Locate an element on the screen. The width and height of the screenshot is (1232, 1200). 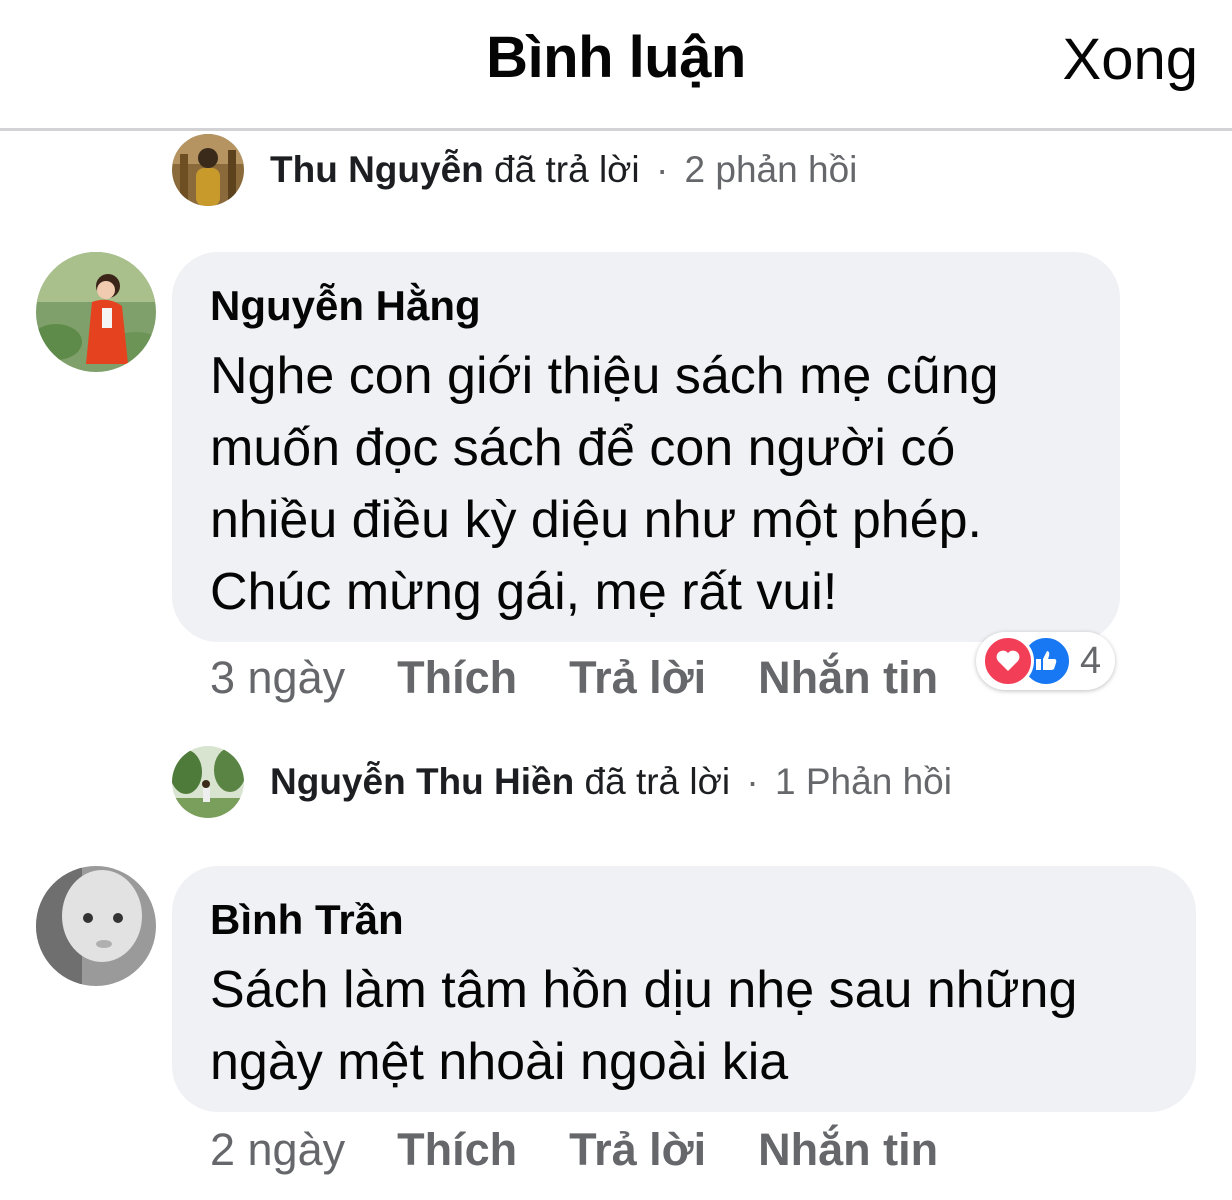
comment-timestamp: 3 ngày is located at coordinates (278, 677).